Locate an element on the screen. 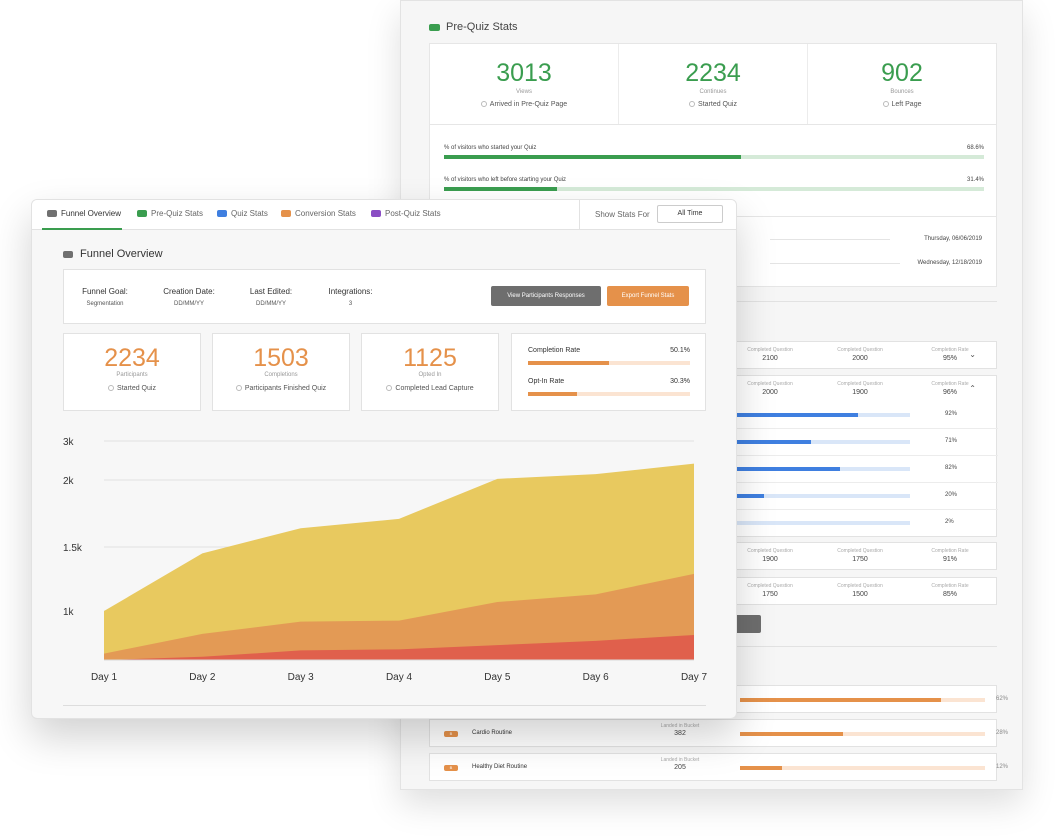 The height and width of the screenshot is (836, 1055). question-col: Completion Rate 96% is located at coordinates (950, 388).